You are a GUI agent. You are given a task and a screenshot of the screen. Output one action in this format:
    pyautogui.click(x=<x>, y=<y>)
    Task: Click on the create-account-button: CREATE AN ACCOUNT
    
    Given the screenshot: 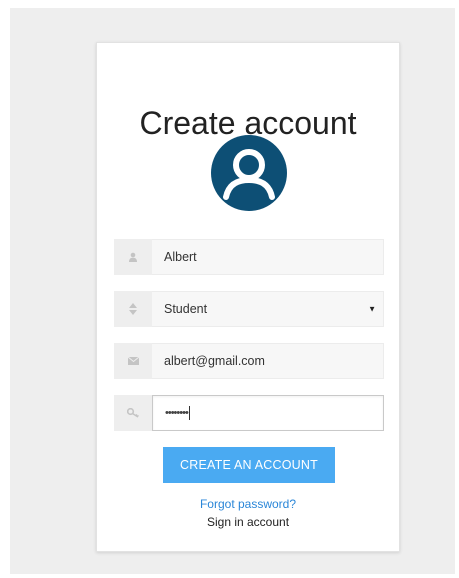 What is the action you would take?
    pyautogui.click(x=249, y=465)
    